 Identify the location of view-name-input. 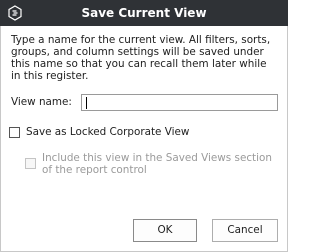
(179, 102).